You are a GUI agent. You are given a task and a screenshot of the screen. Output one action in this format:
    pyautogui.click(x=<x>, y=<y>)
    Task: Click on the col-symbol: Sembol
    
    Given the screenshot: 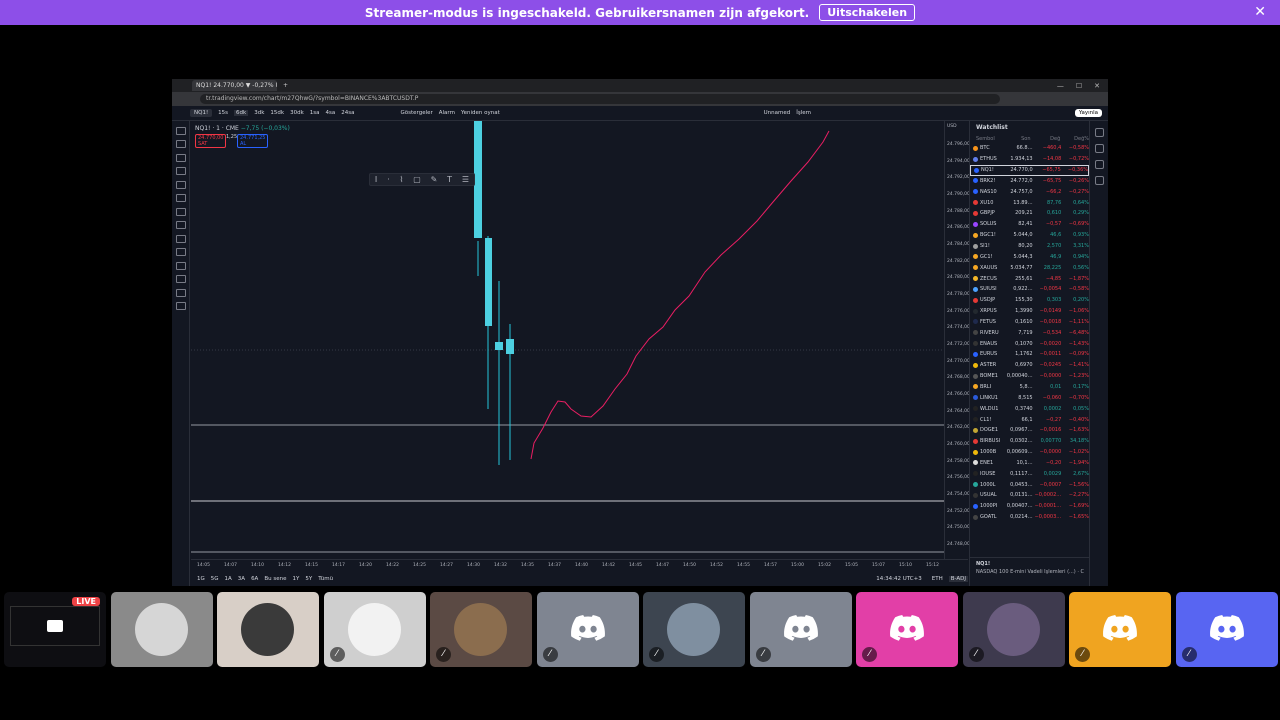 What is the action you would take?
    pyautogui.click(x=989, y=139)
    